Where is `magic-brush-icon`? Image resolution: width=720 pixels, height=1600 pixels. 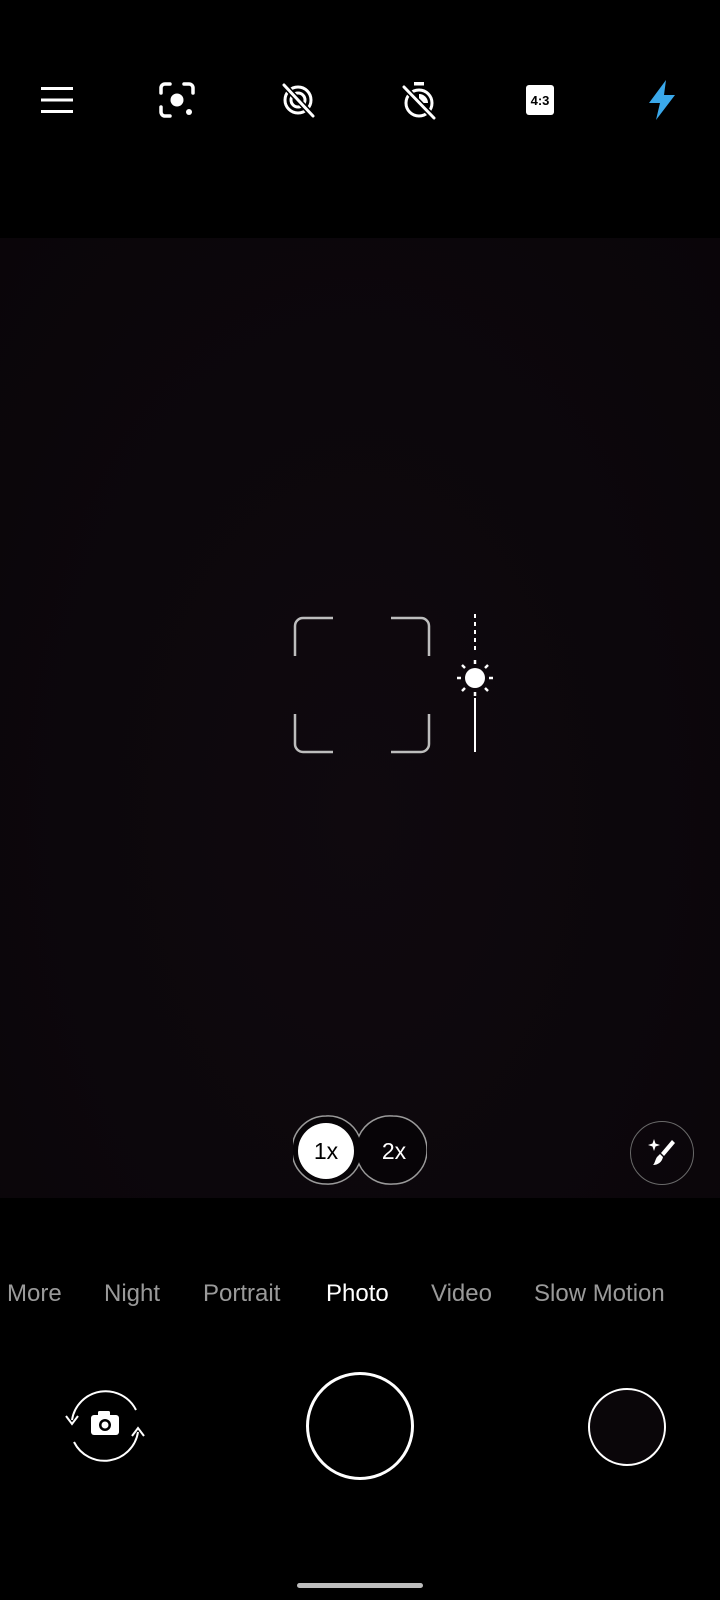 magic-brush-icon is located at coordinates (661, 1152).